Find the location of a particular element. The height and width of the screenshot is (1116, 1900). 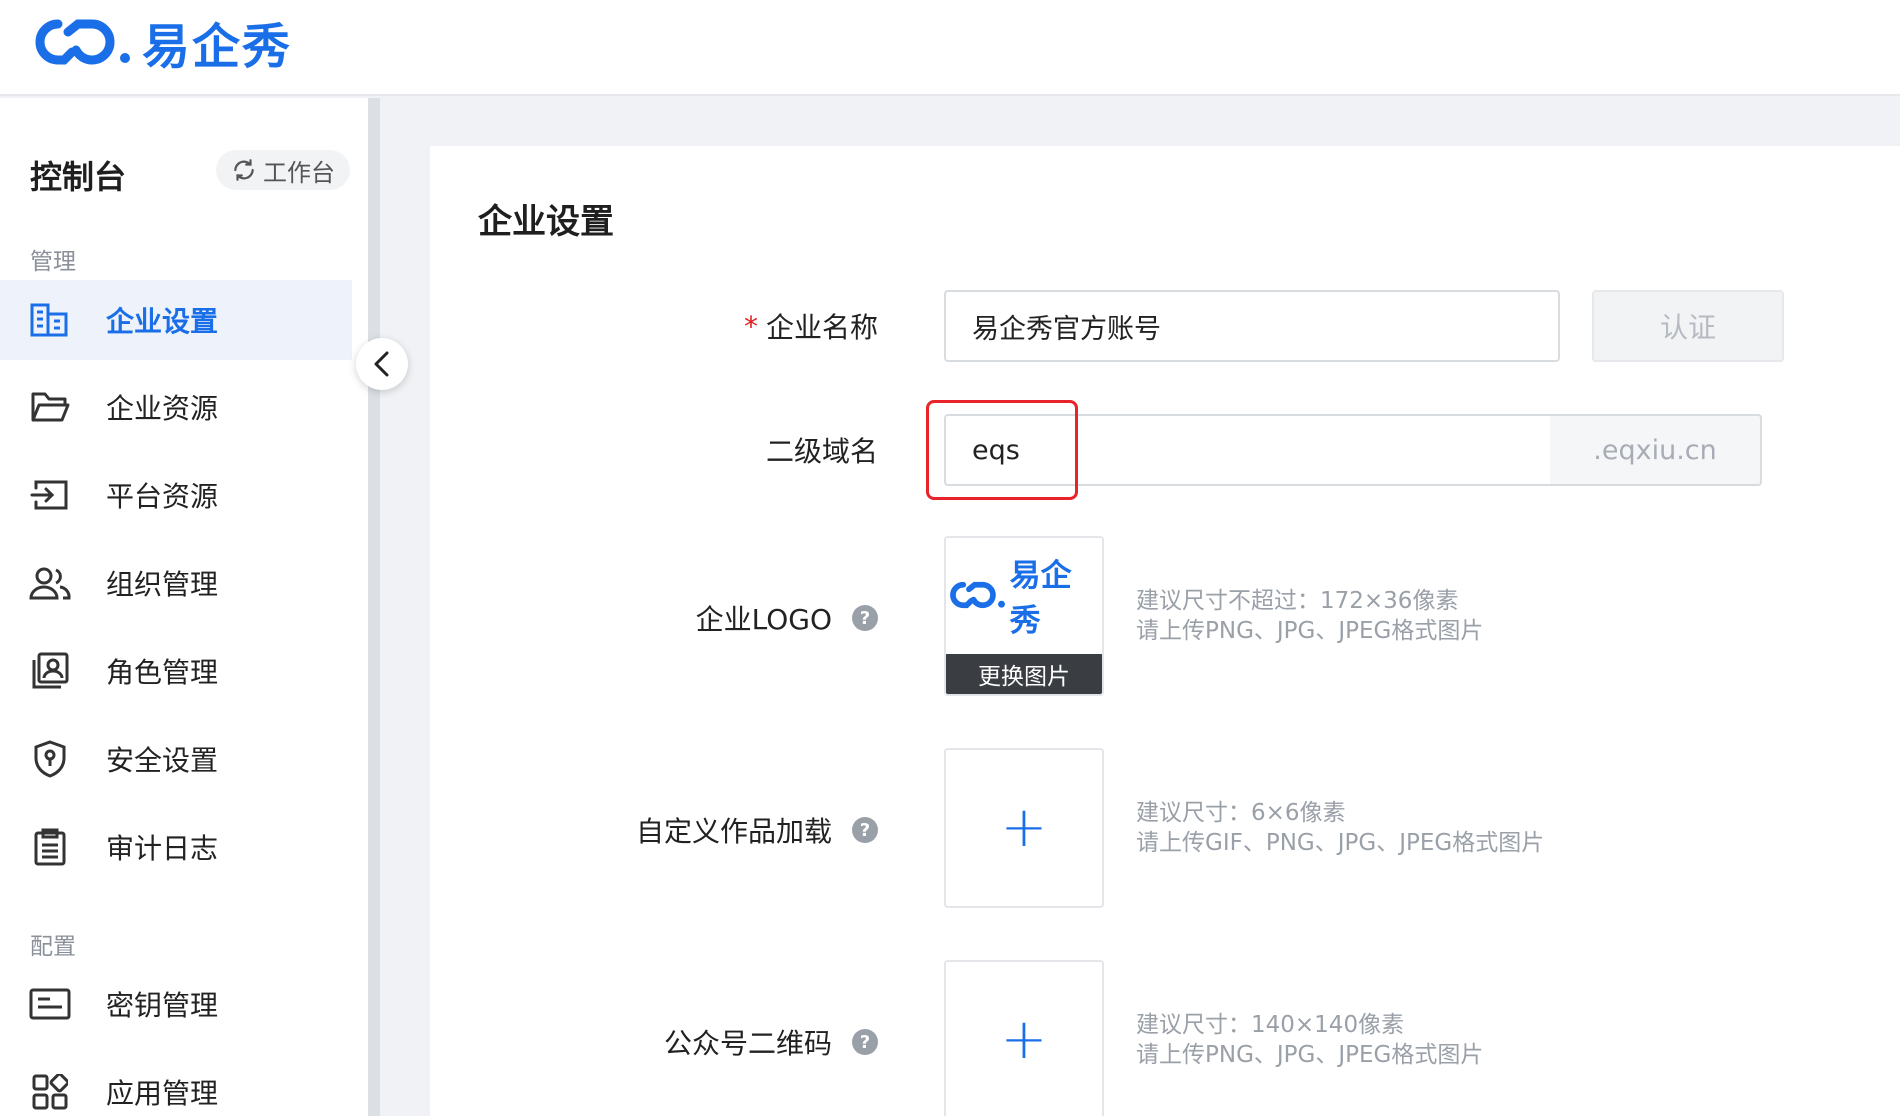

sidebar-item-company-settings: 企业设置 is located at coordinates (176, 320).